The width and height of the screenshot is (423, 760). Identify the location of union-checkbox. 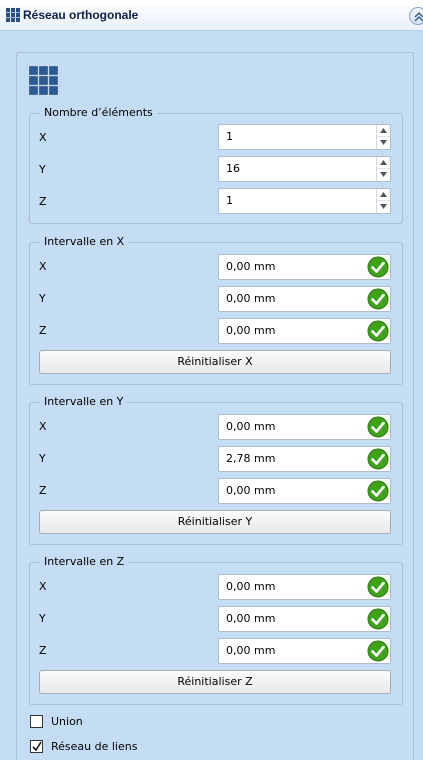
(36, 721).